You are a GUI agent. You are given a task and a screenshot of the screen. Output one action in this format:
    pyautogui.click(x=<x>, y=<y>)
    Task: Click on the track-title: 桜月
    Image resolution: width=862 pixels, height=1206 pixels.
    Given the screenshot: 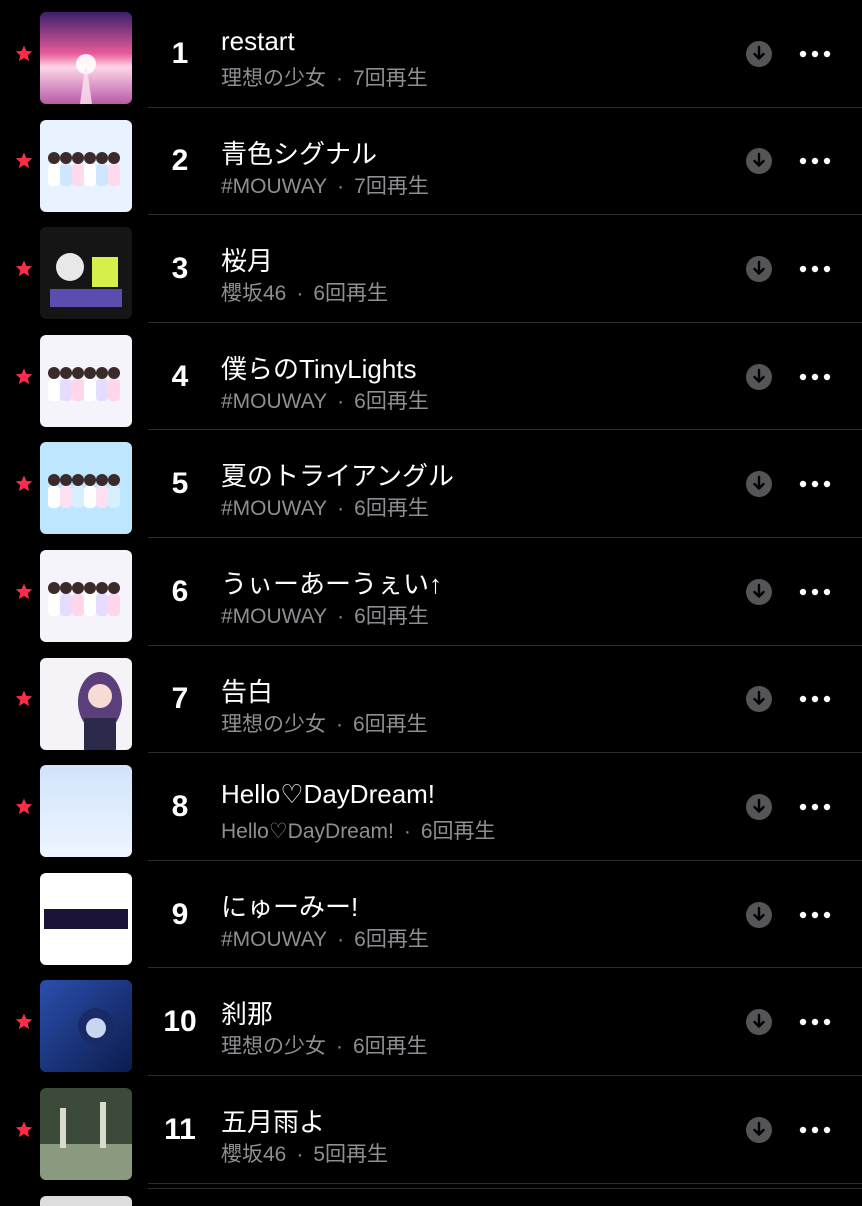 What is the action you would take?
    pyautogui.click(x=247, y=261)
    